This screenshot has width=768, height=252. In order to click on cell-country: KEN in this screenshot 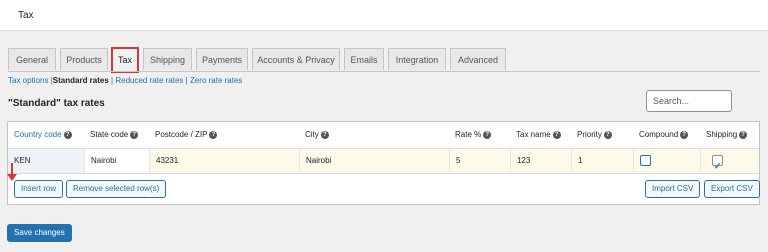, I will do `click(46, 161)`.